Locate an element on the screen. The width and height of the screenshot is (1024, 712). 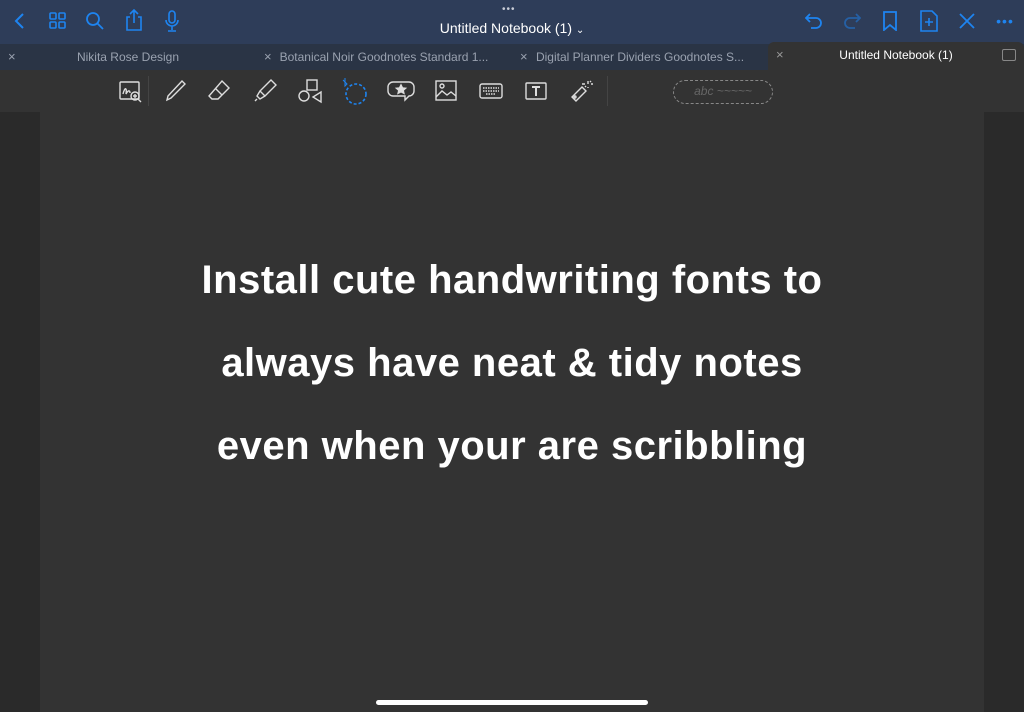
more-icon: ••• is located at coordinates (1005, 21).